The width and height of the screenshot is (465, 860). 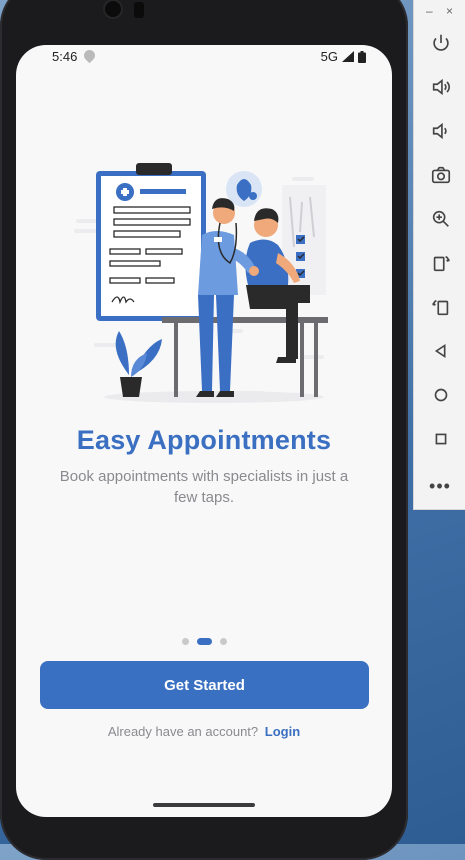 I want to click on battery-icon, so click(x=362, y=56).